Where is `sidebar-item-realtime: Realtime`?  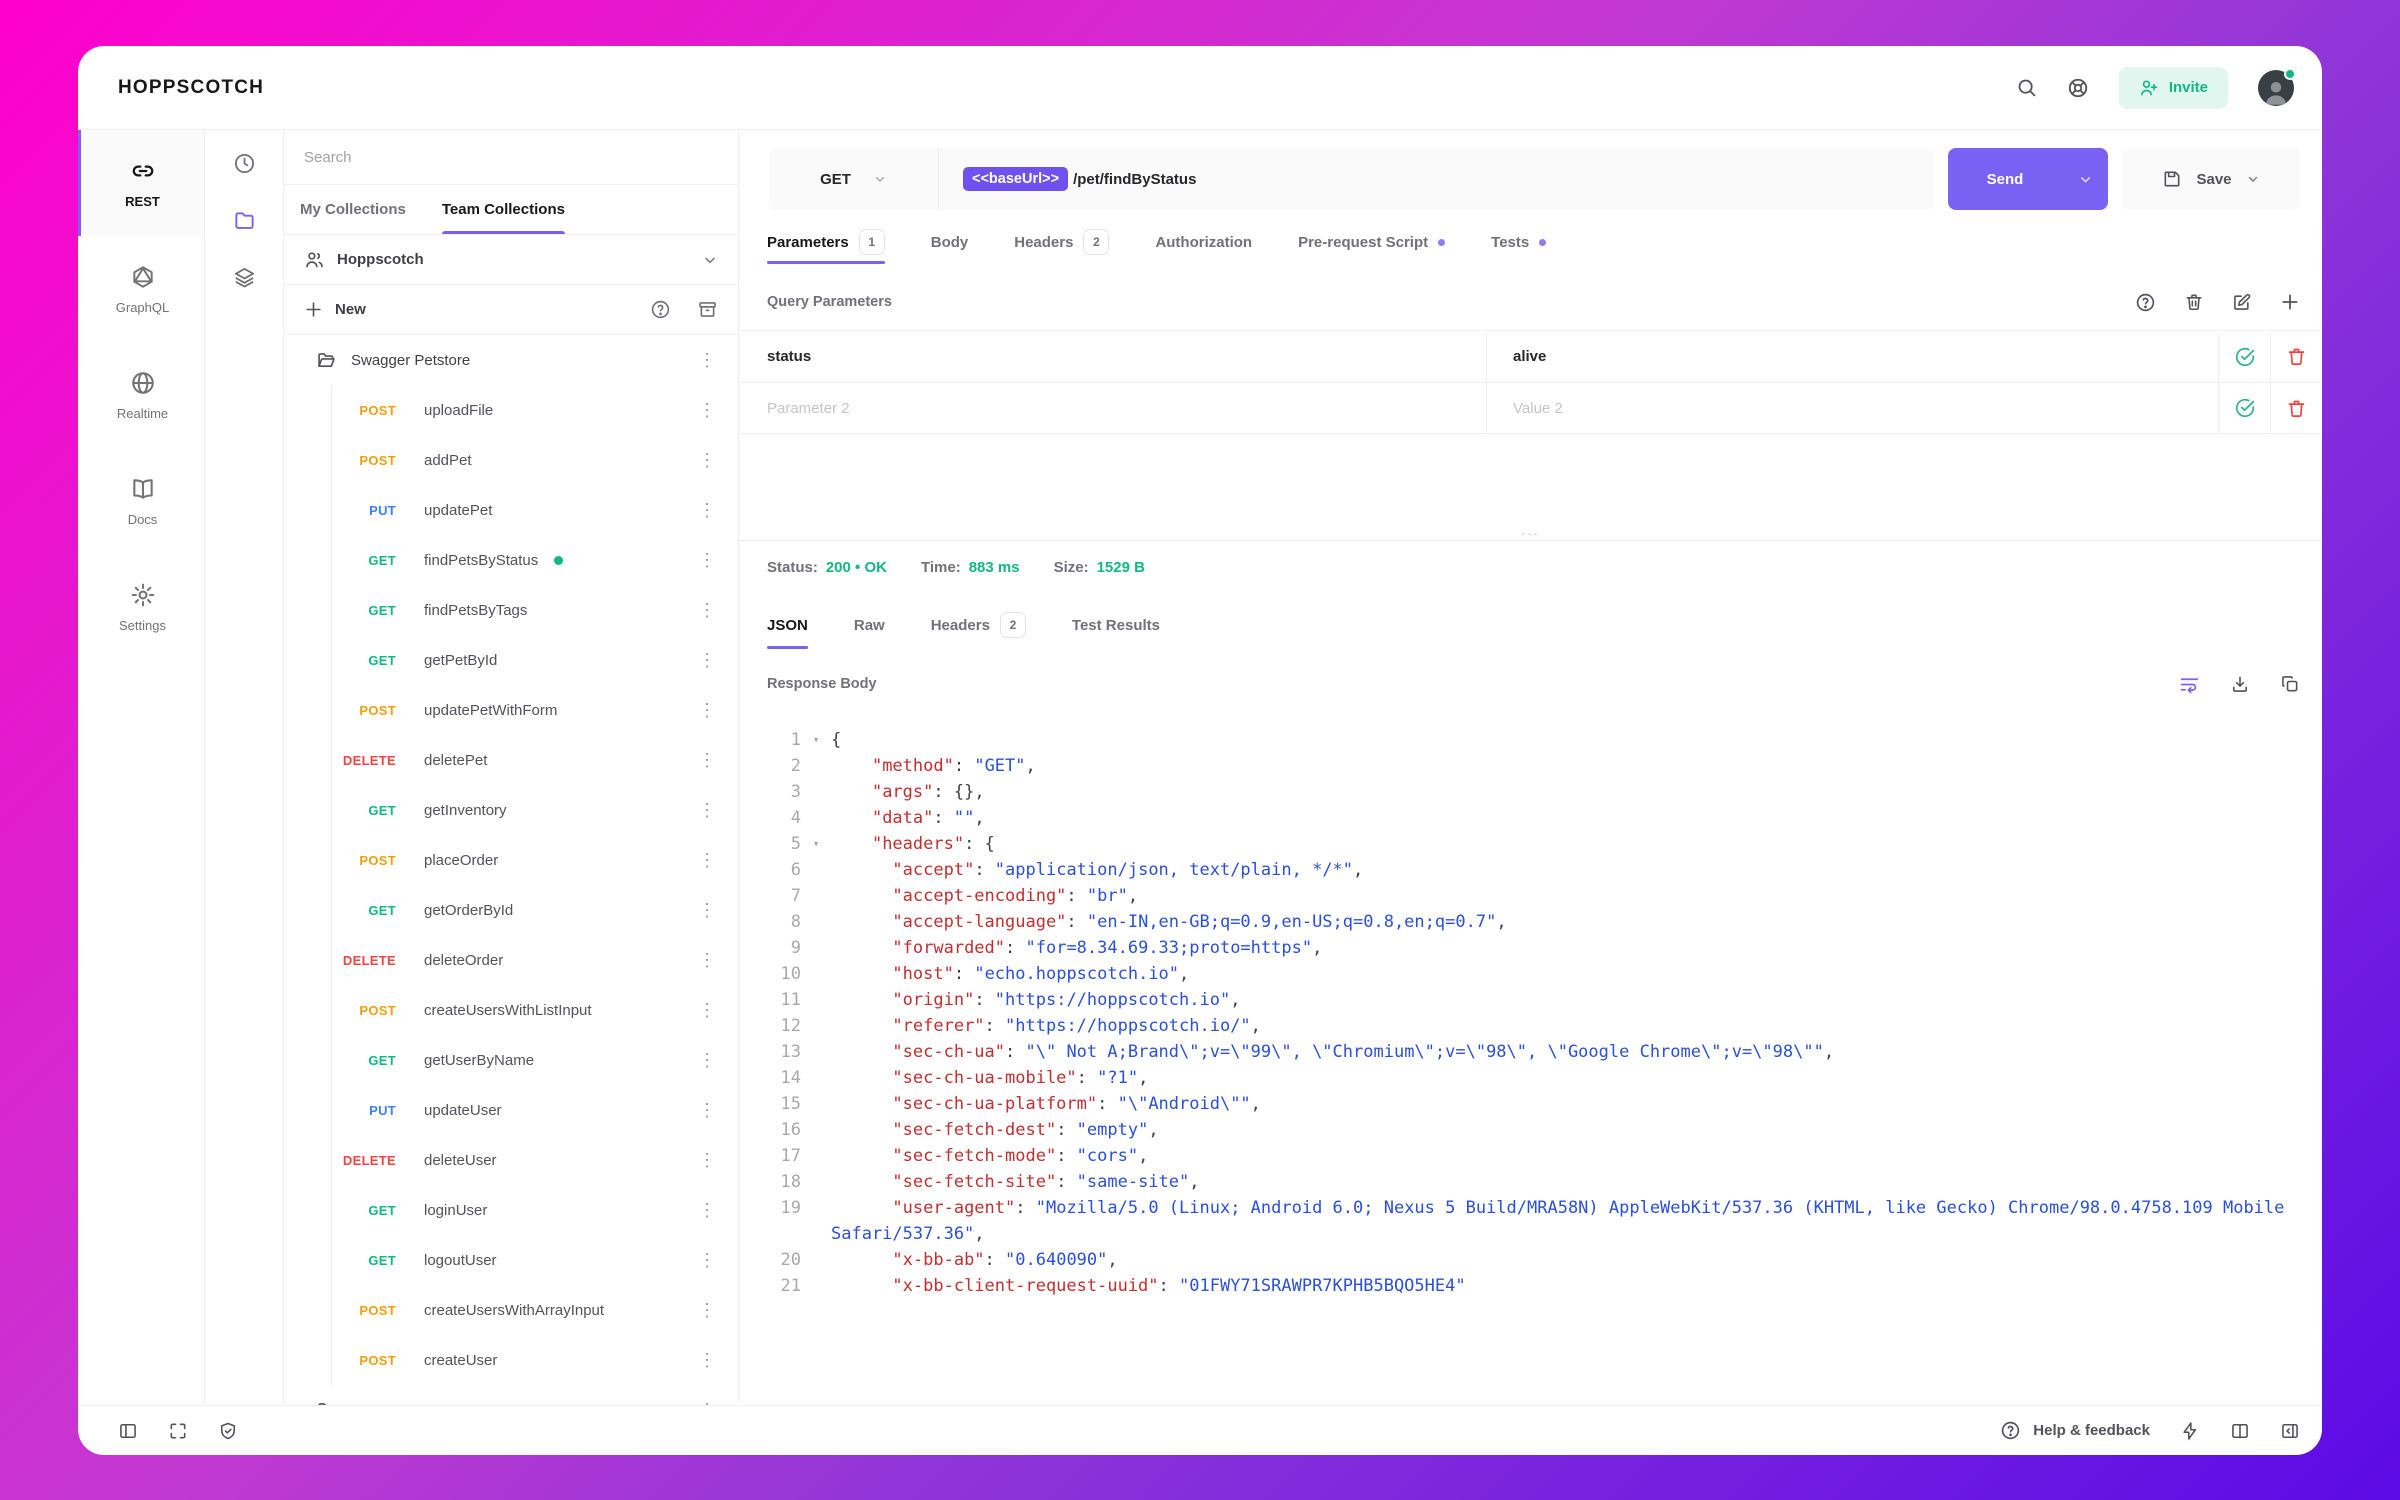
sidebar-item-realtime: Realtime is located at coordinates (141, 395).